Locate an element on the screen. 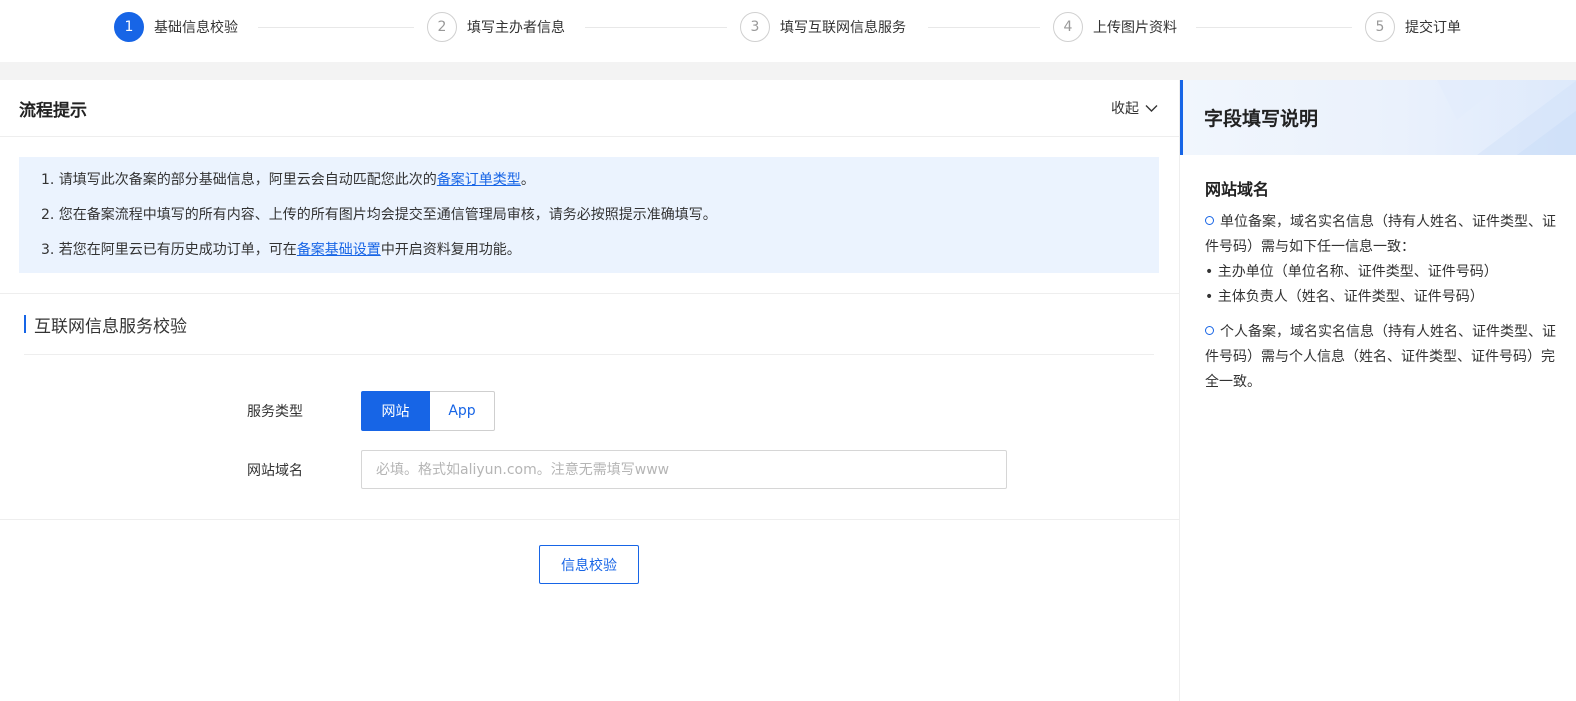 This screenshot has height=701, width=1576. domain-label: 网站域名 is located at coordinates (275, 471).